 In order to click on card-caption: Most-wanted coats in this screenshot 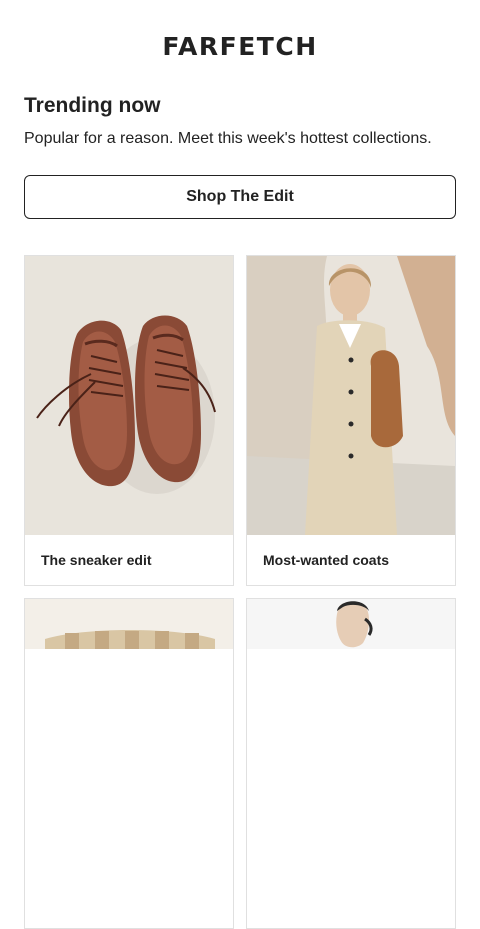, I will do `click(326, 560)`.